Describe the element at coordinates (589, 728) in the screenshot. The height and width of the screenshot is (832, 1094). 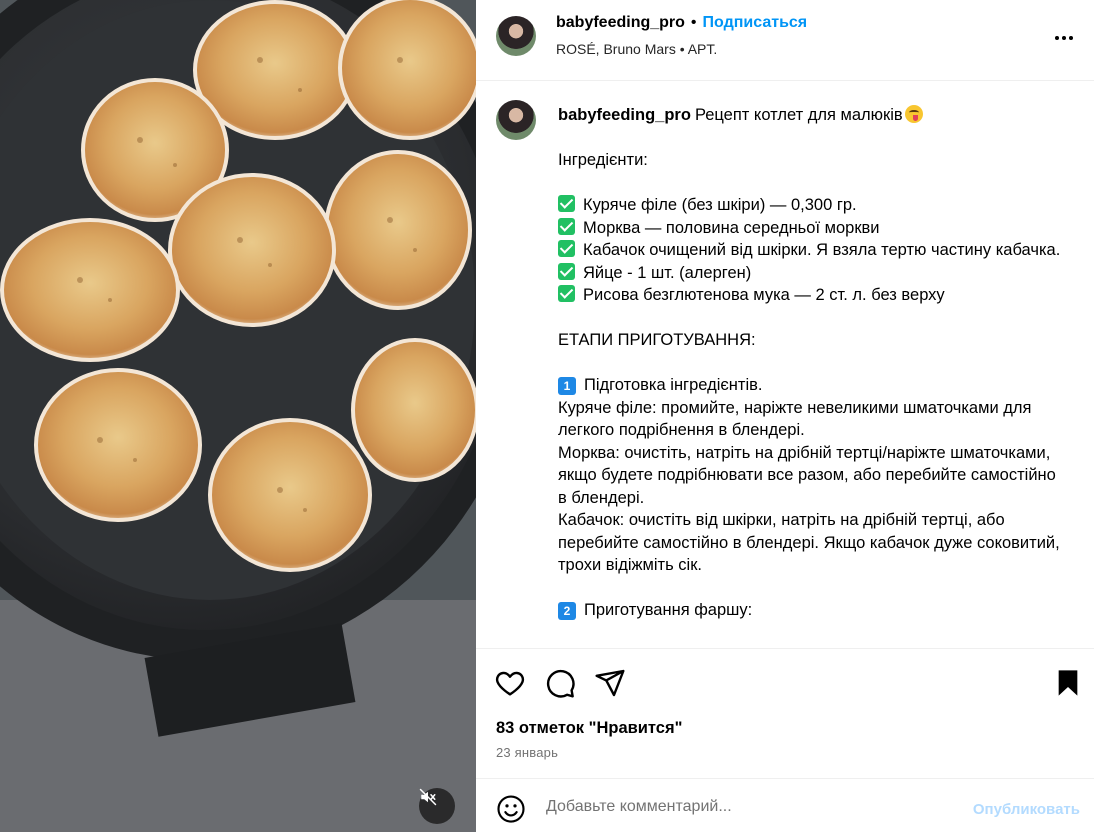
I see `likes-count: 83 отметок "Нравится"` at that location.